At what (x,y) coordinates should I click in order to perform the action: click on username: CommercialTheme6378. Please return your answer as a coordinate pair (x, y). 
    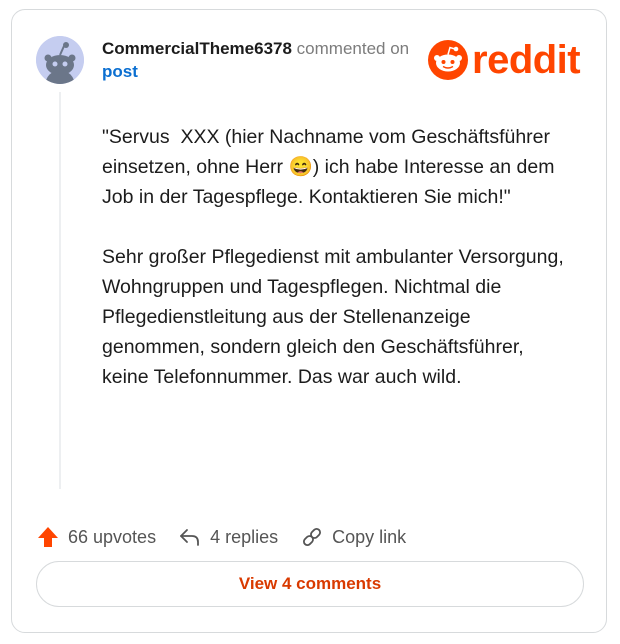
    Looking at the image, I should click on (197, 48).